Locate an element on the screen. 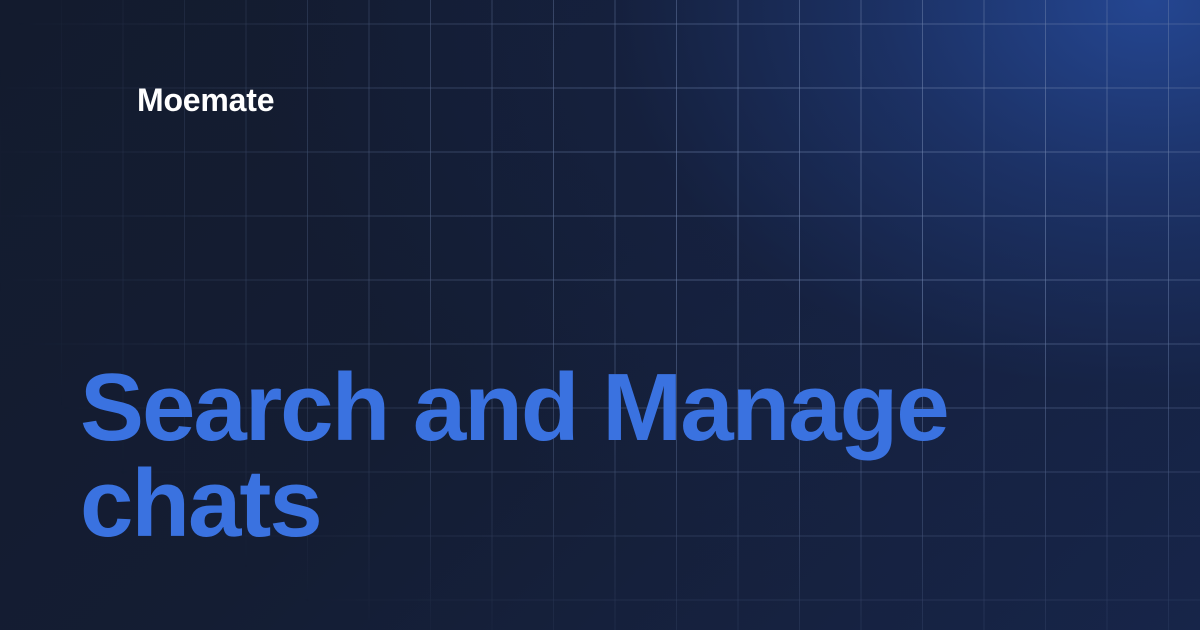 The height and width of the screenshot is (630, 1200). headline-line-1: Search and Manage is located at coordinates (515, 407).